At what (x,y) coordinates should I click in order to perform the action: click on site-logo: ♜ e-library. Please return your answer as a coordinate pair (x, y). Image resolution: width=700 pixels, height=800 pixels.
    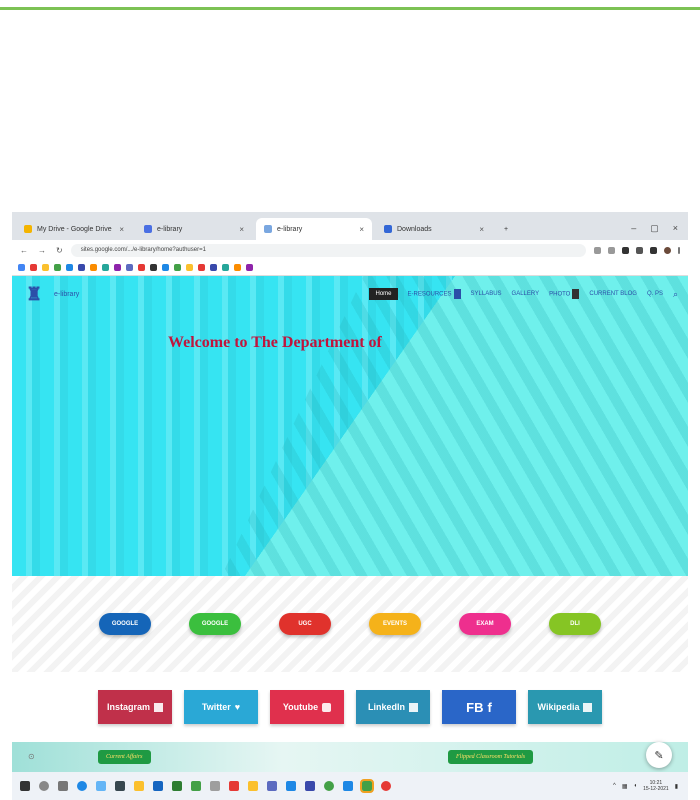
    Looking at the image, I should click on (52, 294).